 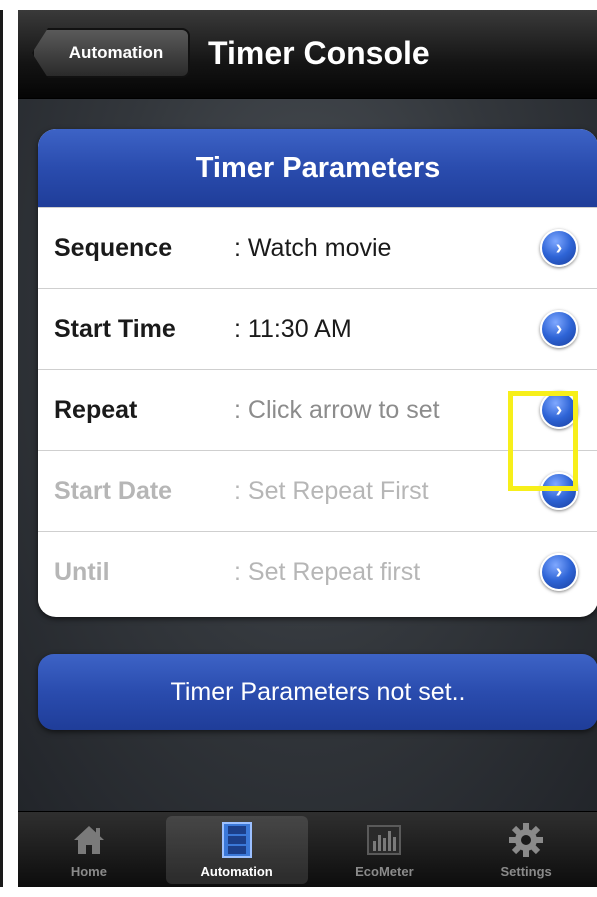 I want to click on row-sequence: Sequence : Watch movie ›, so click(x=317, y=247).